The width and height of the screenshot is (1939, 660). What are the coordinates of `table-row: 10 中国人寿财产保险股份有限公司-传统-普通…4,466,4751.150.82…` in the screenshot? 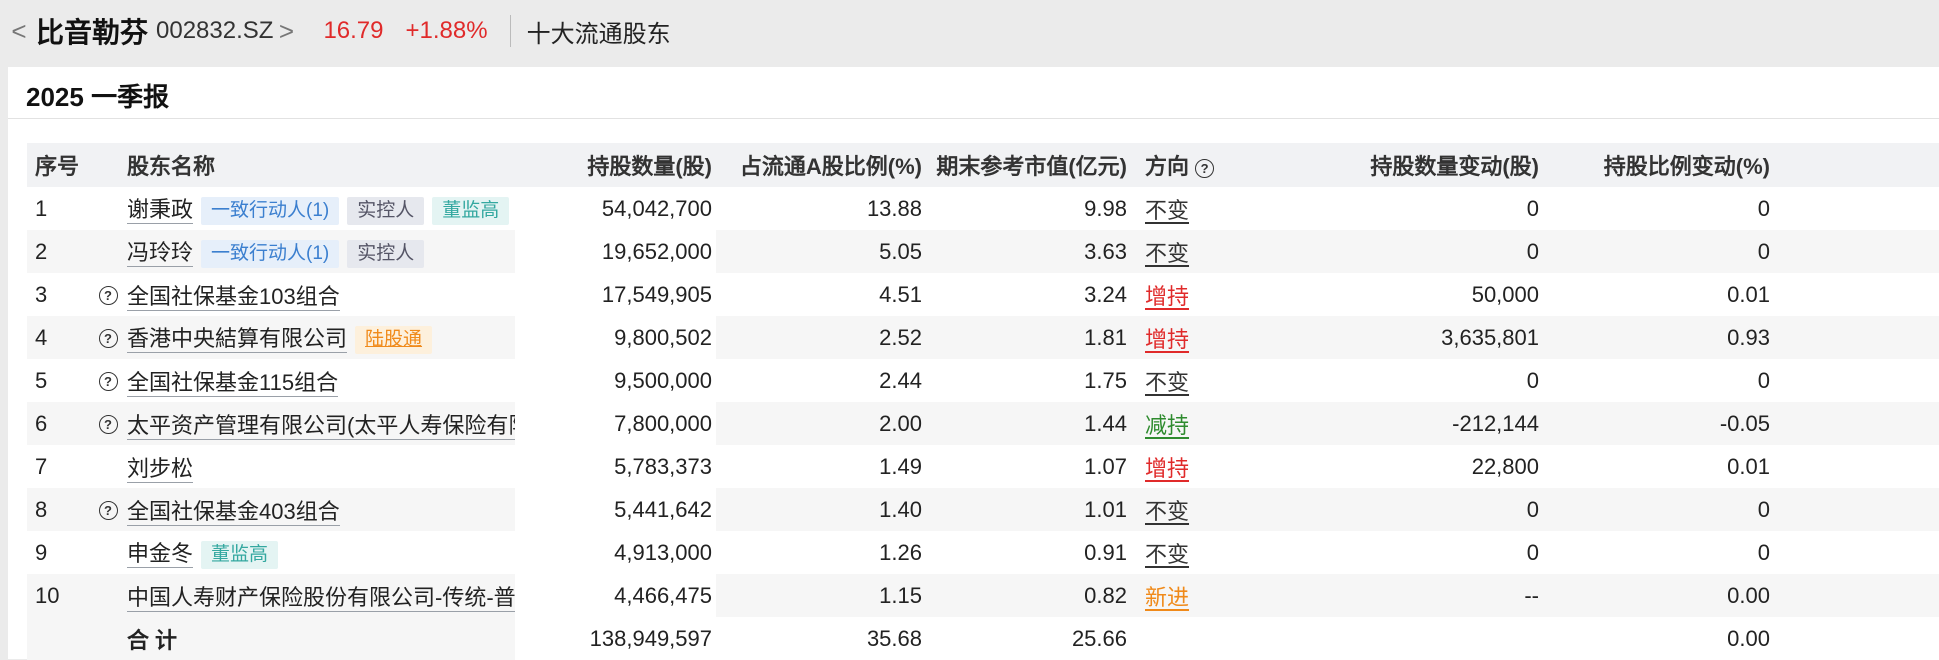 It's located at (983, 595).